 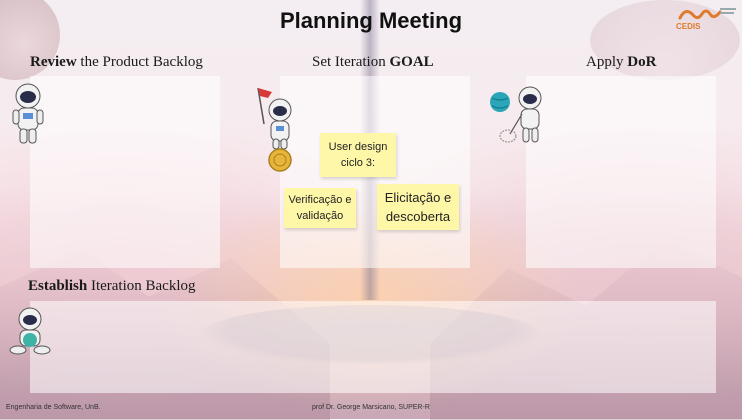 What do you see at coordinates (125, 172) in the screenshot?
I see `review-panel` at bounding box center [125, 172].